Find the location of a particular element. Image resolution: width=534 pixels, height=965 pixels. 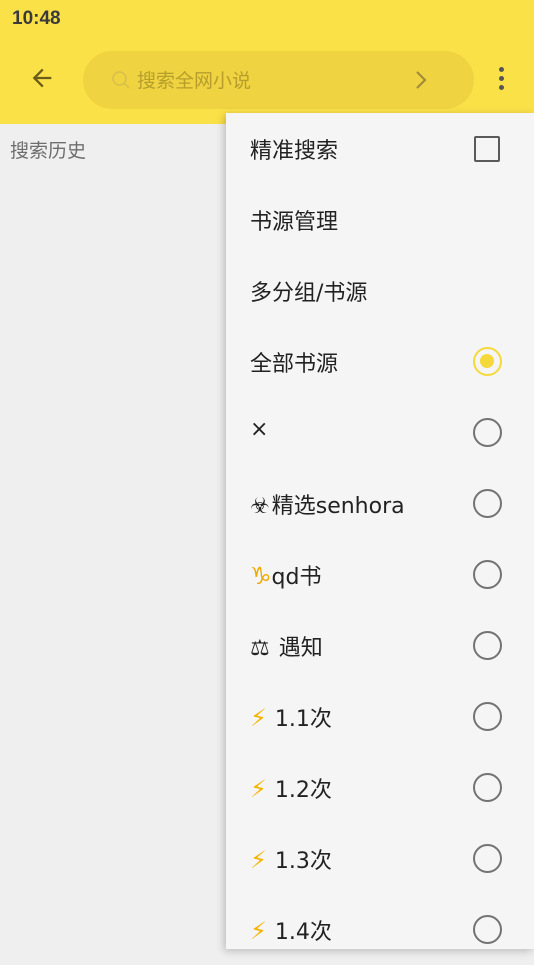

precise-search-checkbox is located at coordinates (487, 149).